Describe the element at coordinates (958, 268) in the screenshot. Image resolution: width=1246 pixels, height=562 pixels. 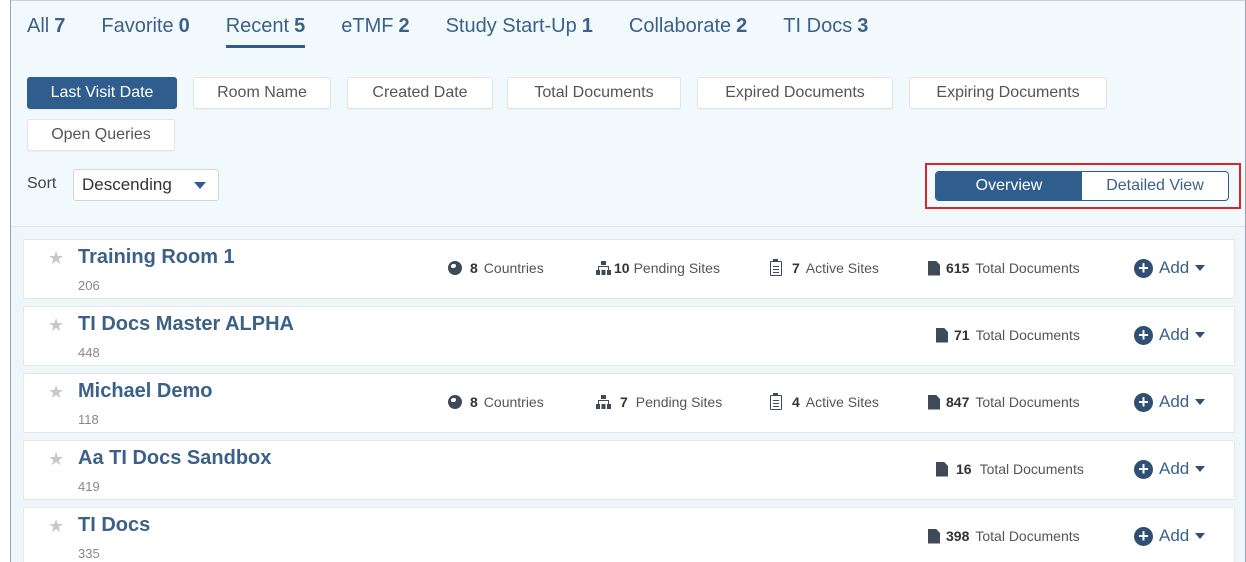
I see `documents-count: 615` at that location.